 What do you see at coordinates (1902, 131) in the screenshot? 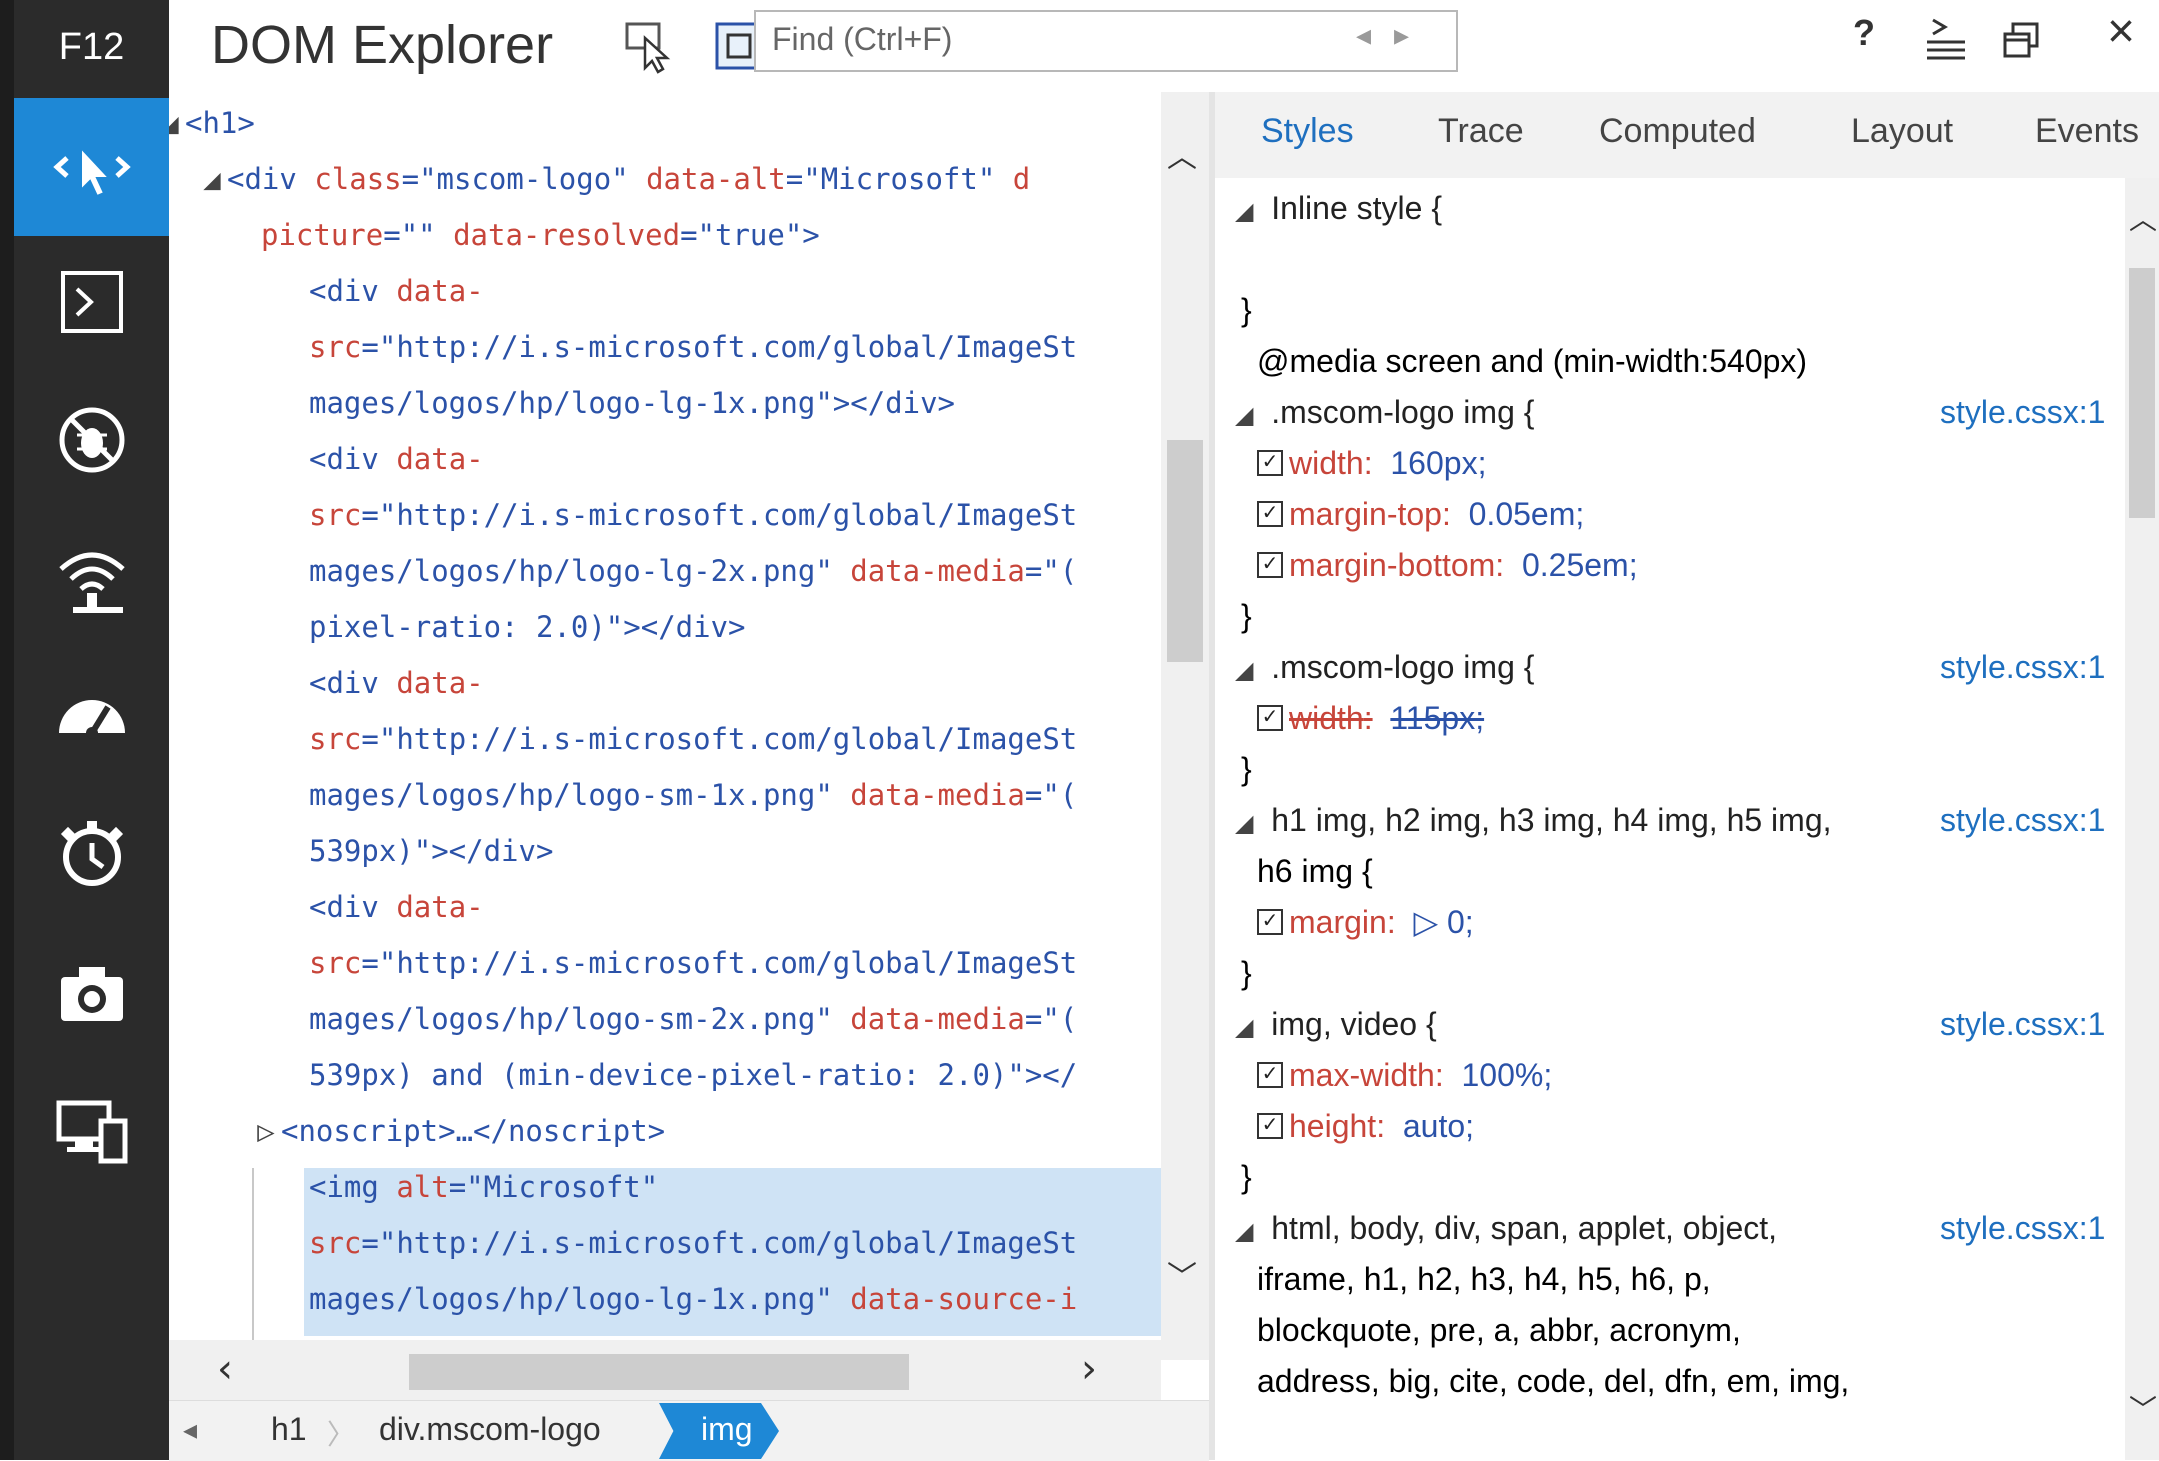
I see `tab-layout: Layout` at bounding box center [1902, 131].